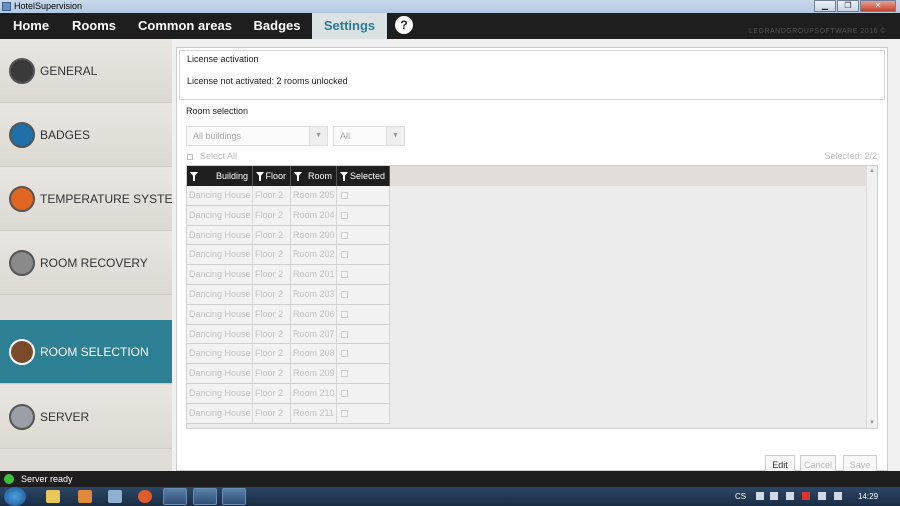 This screenshot has width=900, height=506. What do you see at coordinates (314, 294) in the screenshot?
I see `cell-room: Room 203` at bounding box center [314, 294].